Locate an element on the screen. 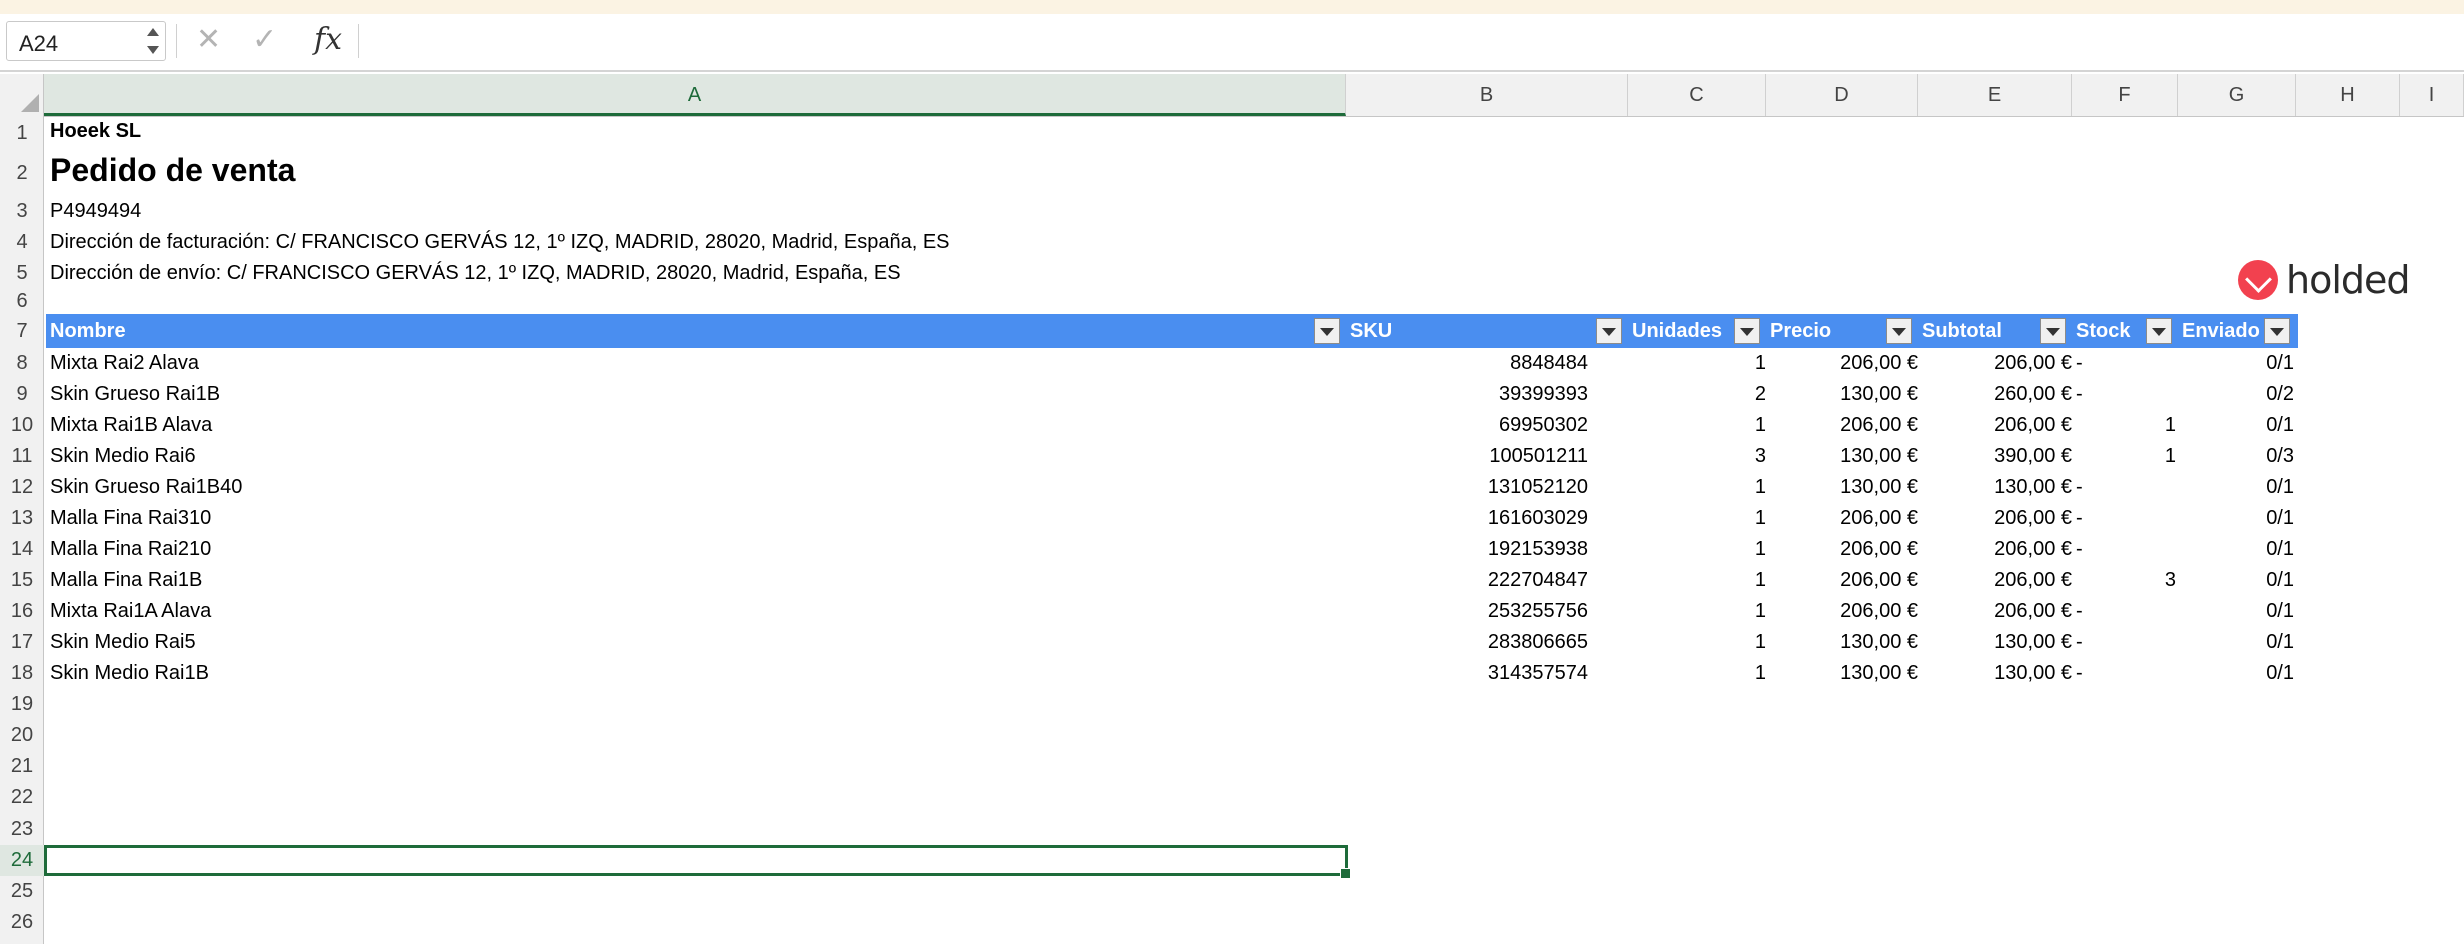 The height and width of the screenshot is (944, 2464). row-header: 22 is located at coordinates (22, 797).